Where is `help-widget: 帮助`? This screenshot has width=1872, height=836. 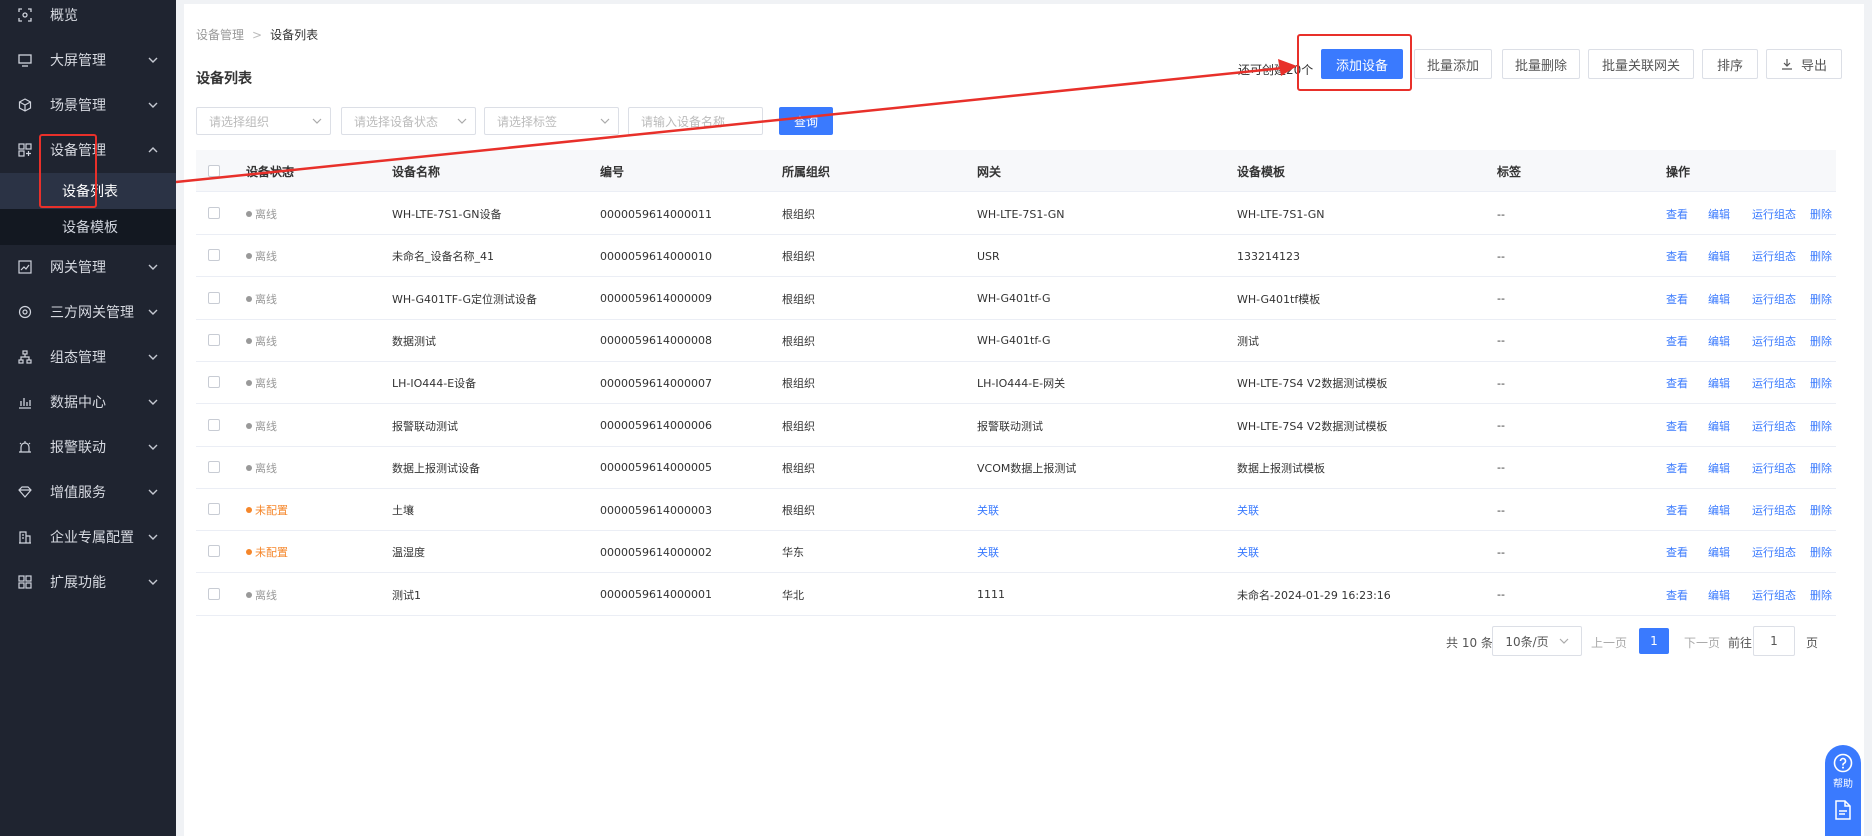 help-widget: 帮助 is located at coordinates (1843, 790).